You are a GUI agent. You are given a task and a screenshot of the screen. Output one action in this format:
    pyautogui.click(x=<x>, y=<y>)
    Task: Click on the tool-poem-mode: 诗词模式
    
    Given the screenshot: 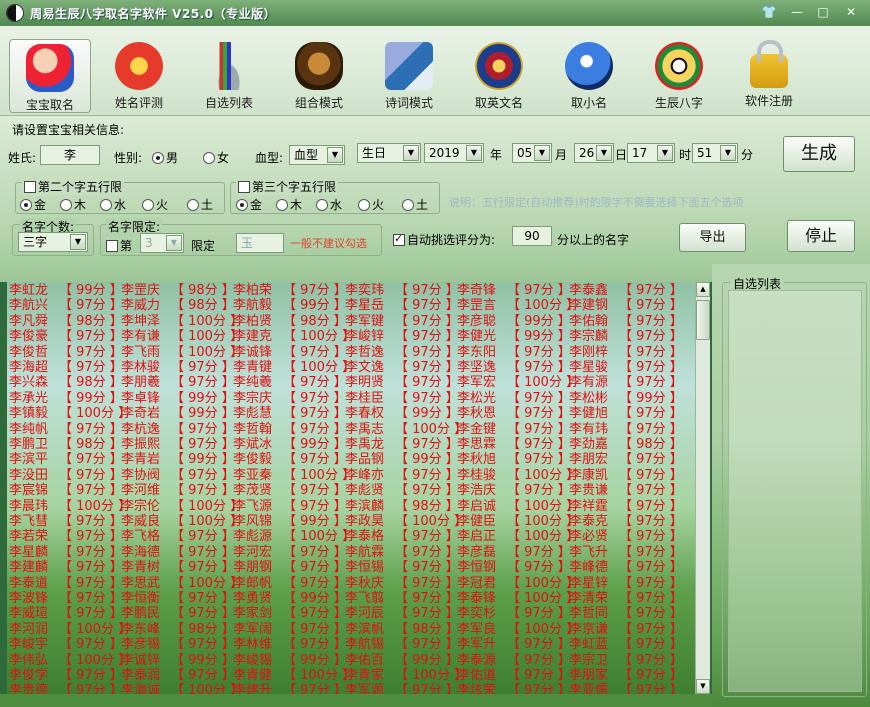 What is the action you would take?
    pyautogui.click(x=409, y=75)
    